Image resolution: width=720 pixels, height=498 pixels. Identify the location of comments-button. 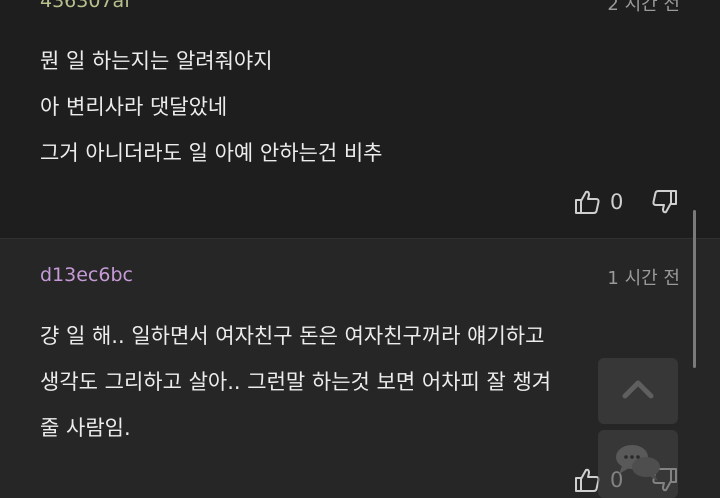
(638, 464).